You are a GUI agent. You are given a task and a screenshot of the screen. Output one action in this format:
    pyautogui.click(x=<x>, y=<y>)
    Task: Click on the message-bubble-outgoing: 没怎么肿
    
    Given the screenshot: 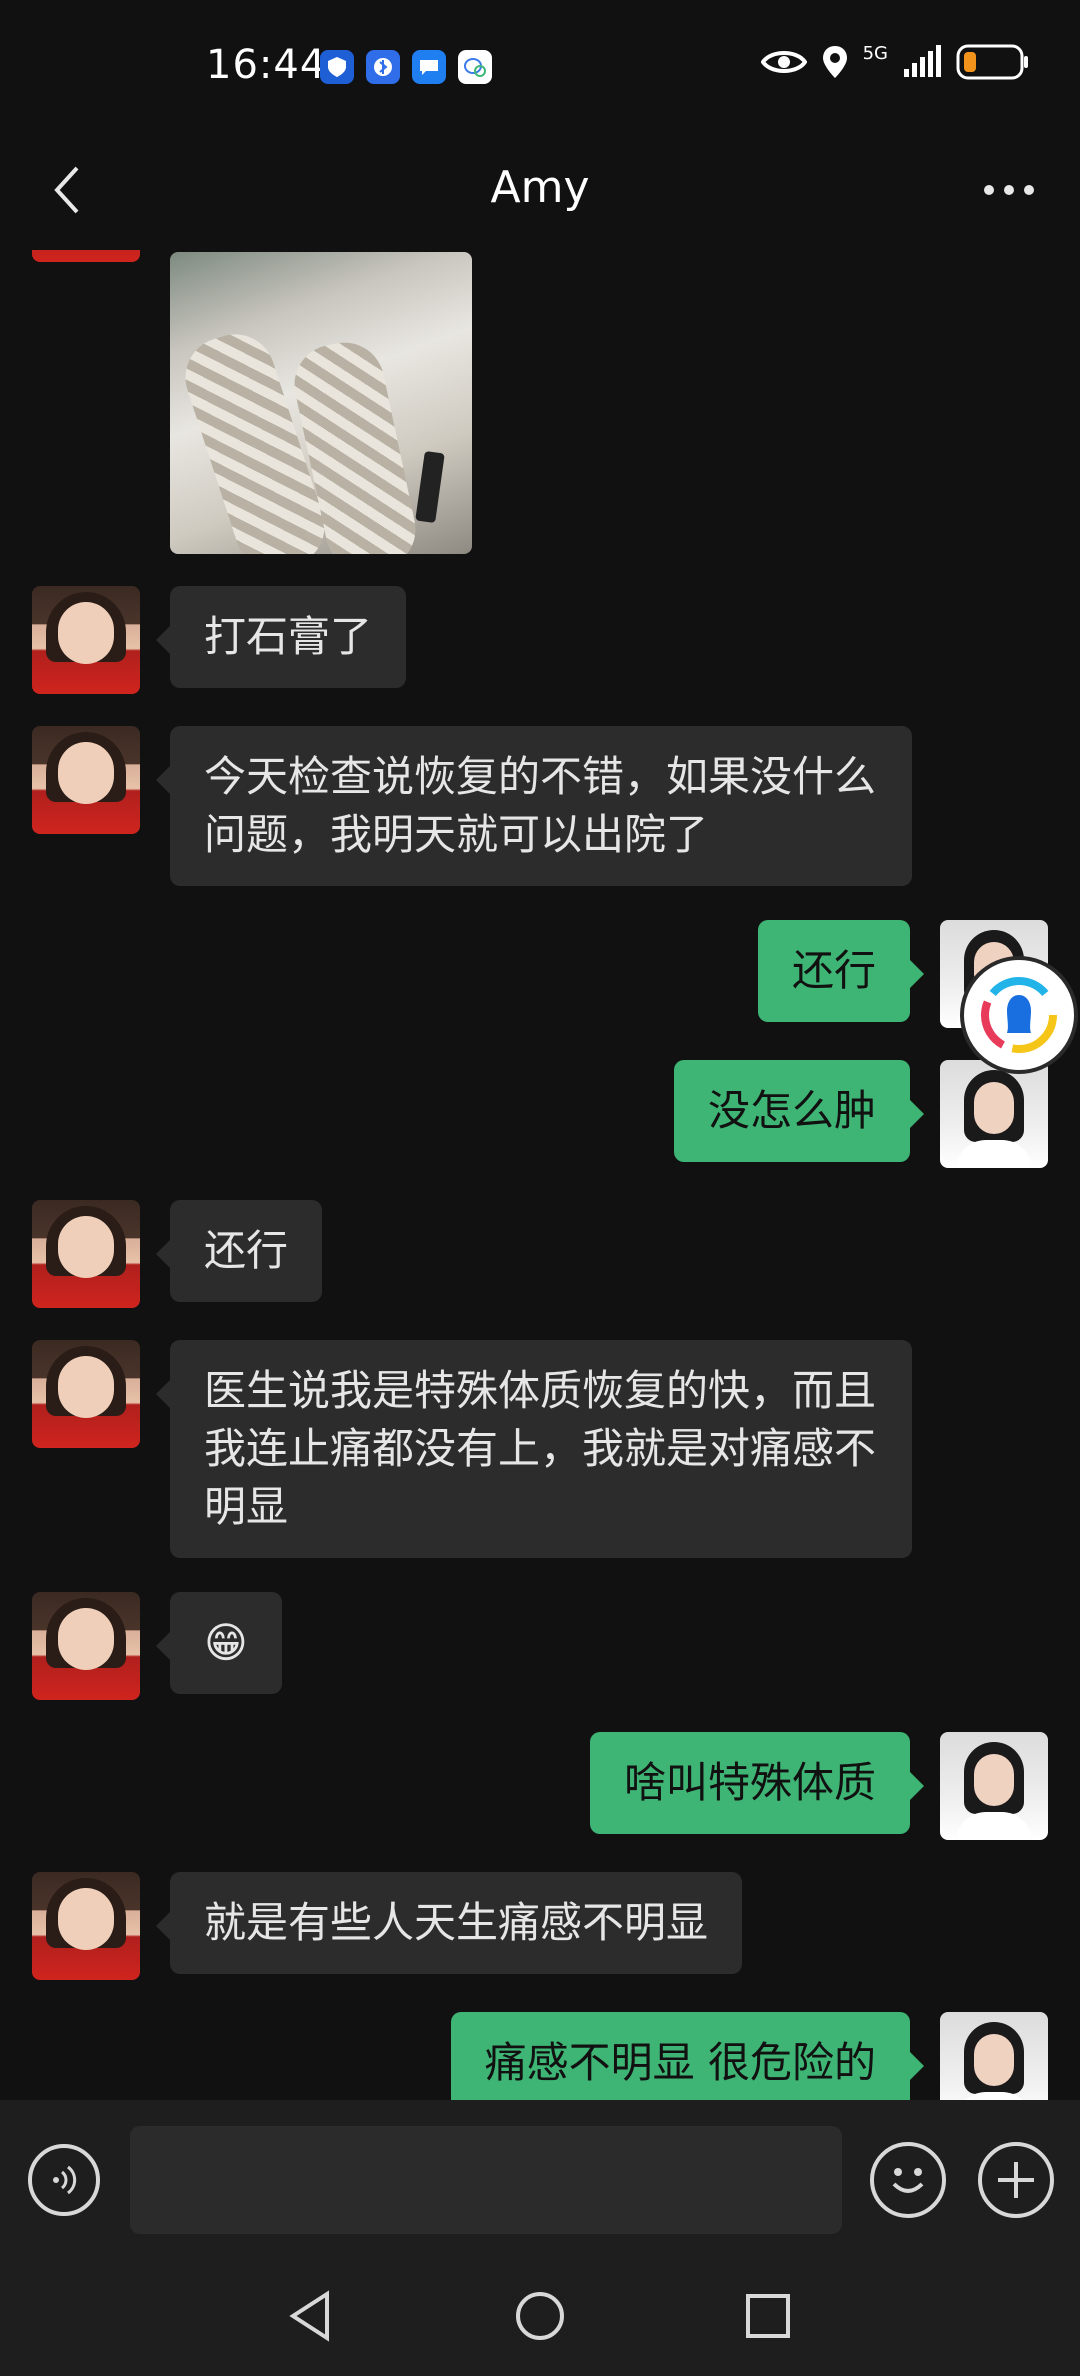 What is the action you would take?
    pyautogui.click(x=799, y=1111)
    